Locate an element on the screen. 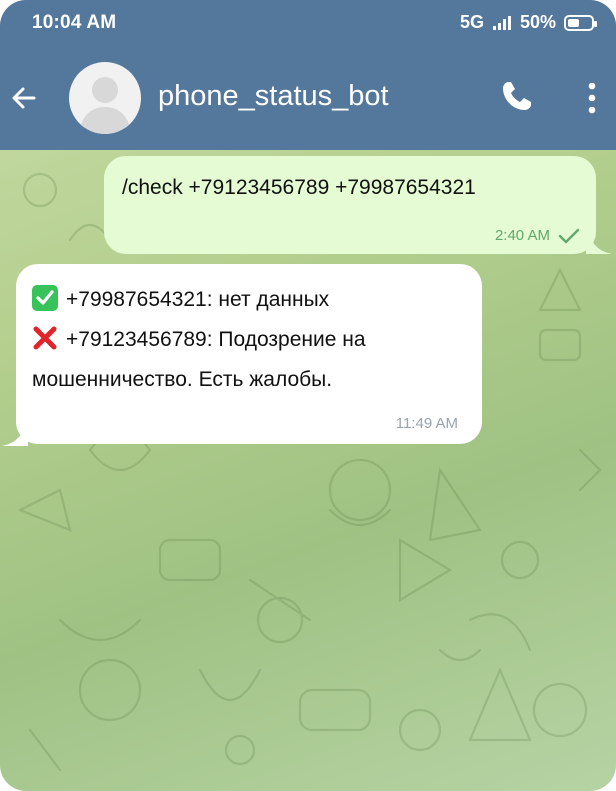 The width and height of the screenshot is (616, 791). check-icon is located at coordinates (569, 235).